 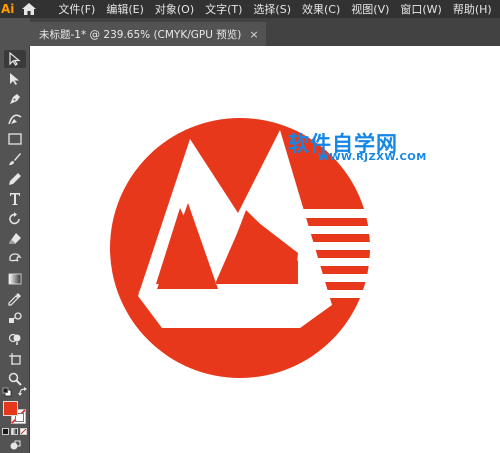 What do you see at coordinates (420, 9) in the screenshot?
I see `menu-item: 窗口(W)` at bounding box center [420, 9].